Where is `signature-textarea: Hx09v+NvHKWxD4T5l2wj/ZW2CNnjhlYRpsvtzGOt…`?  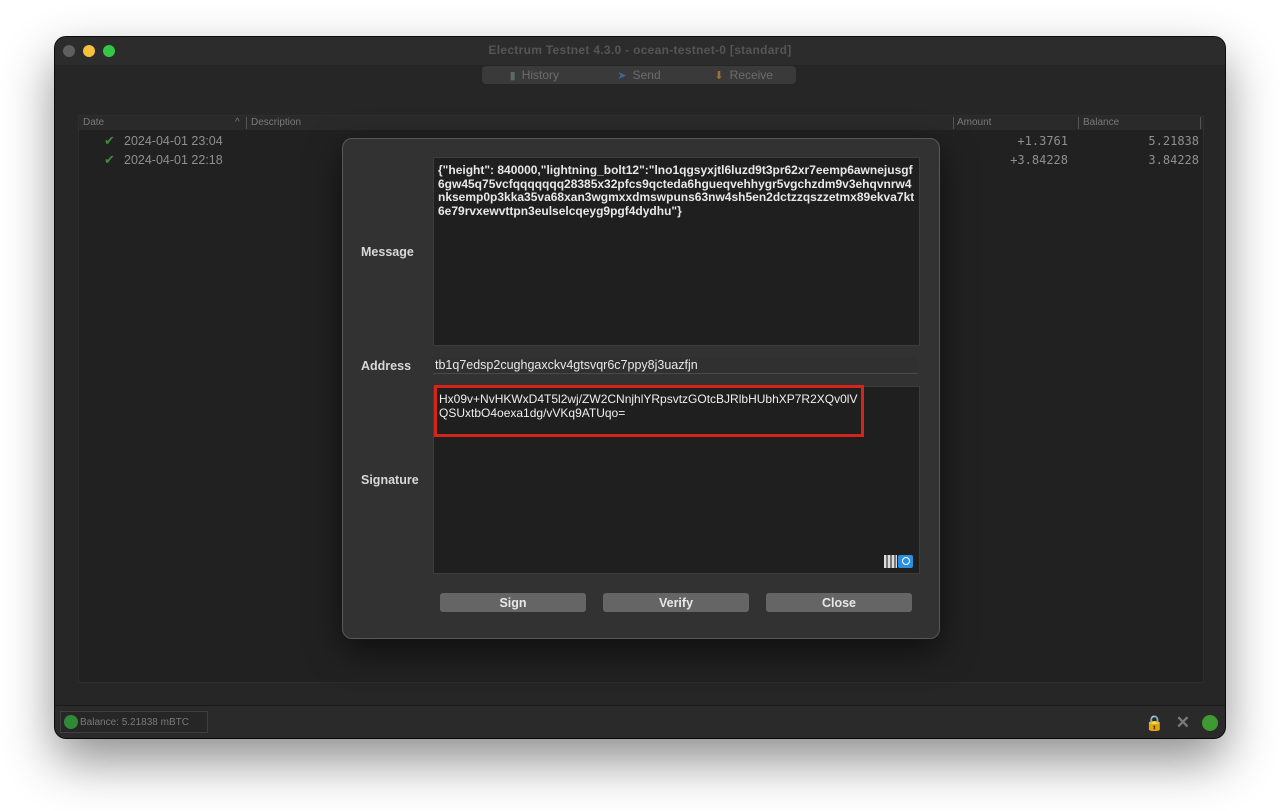
signature-textarea: Hx09v+NvHKWxD4T5l2wj/ZW2CNnjhlYRpsvtzGOt… is located at coordinates (676, 479).